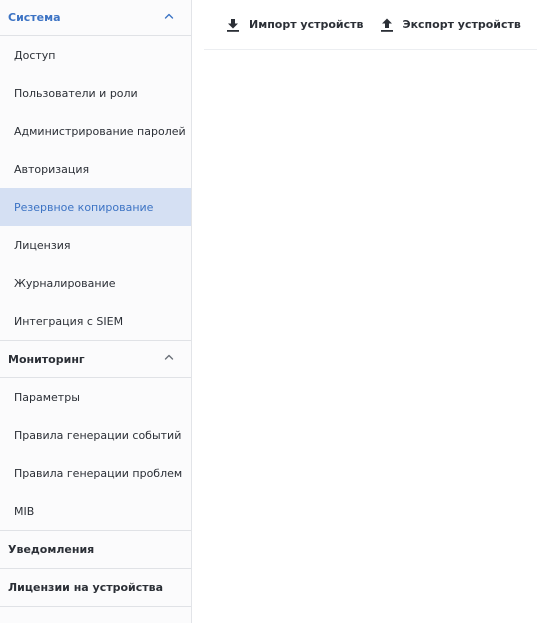 Image resolution: width=537 pixels, height=623 pixels. Describe the element at coordinates (35, 55) in the screenshot. I see `sidebar-item-label: Доступ` at that location.